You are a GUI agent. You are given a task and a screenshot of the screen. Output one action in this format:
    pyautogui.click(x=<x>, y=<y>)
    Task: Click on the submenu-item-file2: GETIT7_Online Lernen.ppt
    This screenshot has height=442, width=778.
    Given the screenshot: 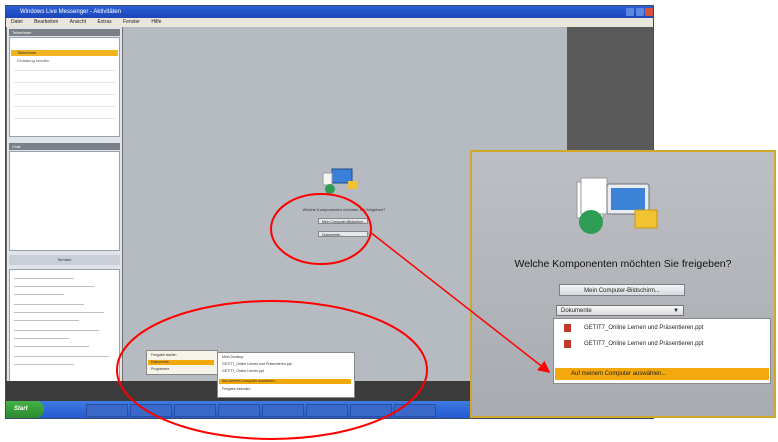 What is the action you would take?
    pyautogui.click(x=243, y=371)
    